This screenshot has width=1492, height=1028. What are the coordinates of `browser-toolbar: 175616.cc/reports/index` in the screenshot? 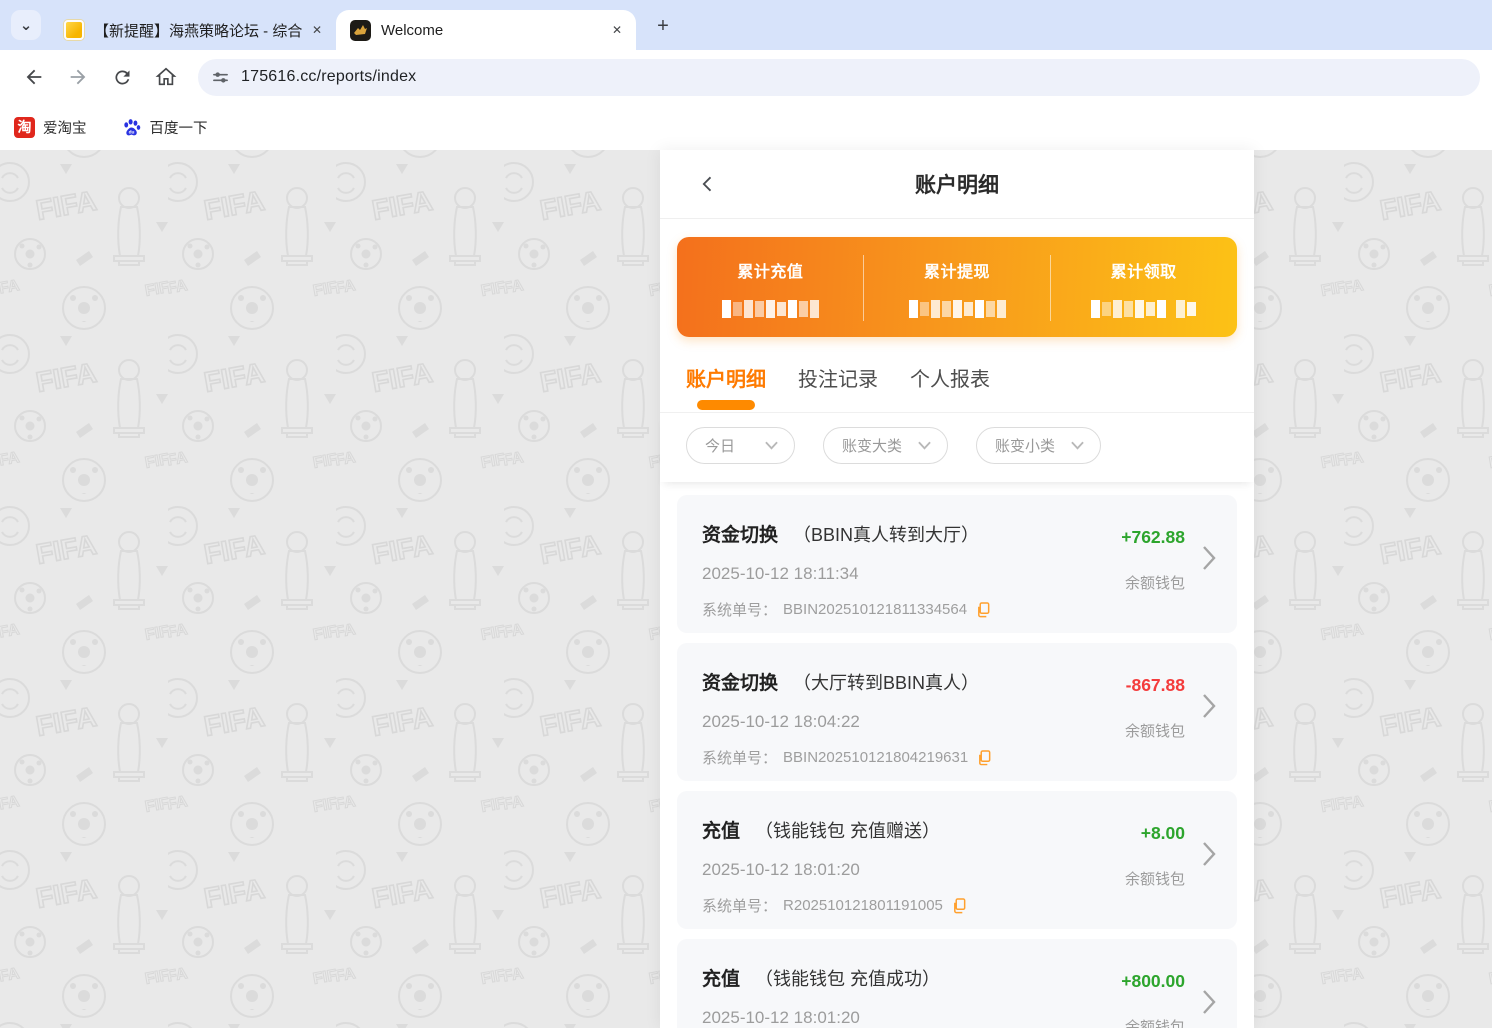 It's located at (746, 77).